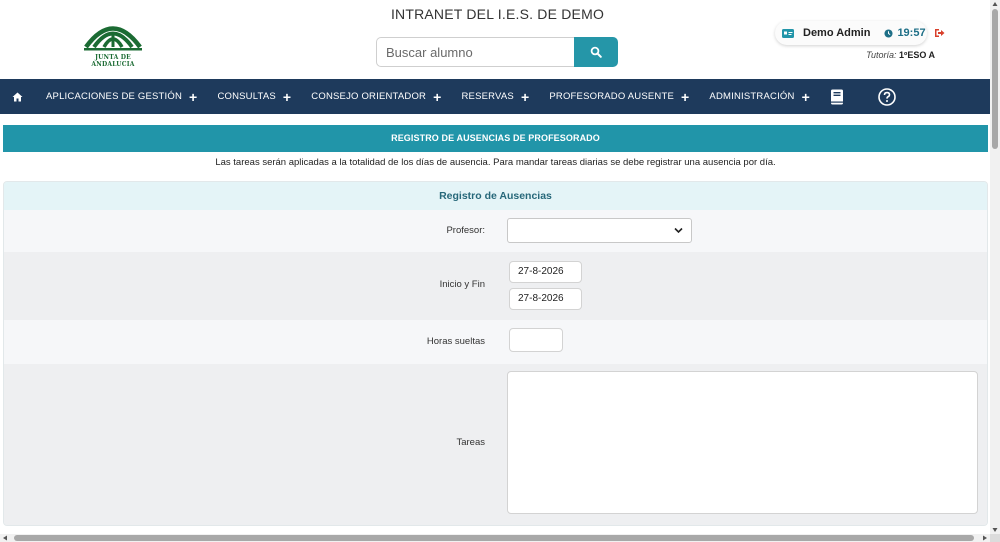 The height and width of the screenshot is (542, 1000). I want to click on vertical-scroll-thumb, so click(995, 79).